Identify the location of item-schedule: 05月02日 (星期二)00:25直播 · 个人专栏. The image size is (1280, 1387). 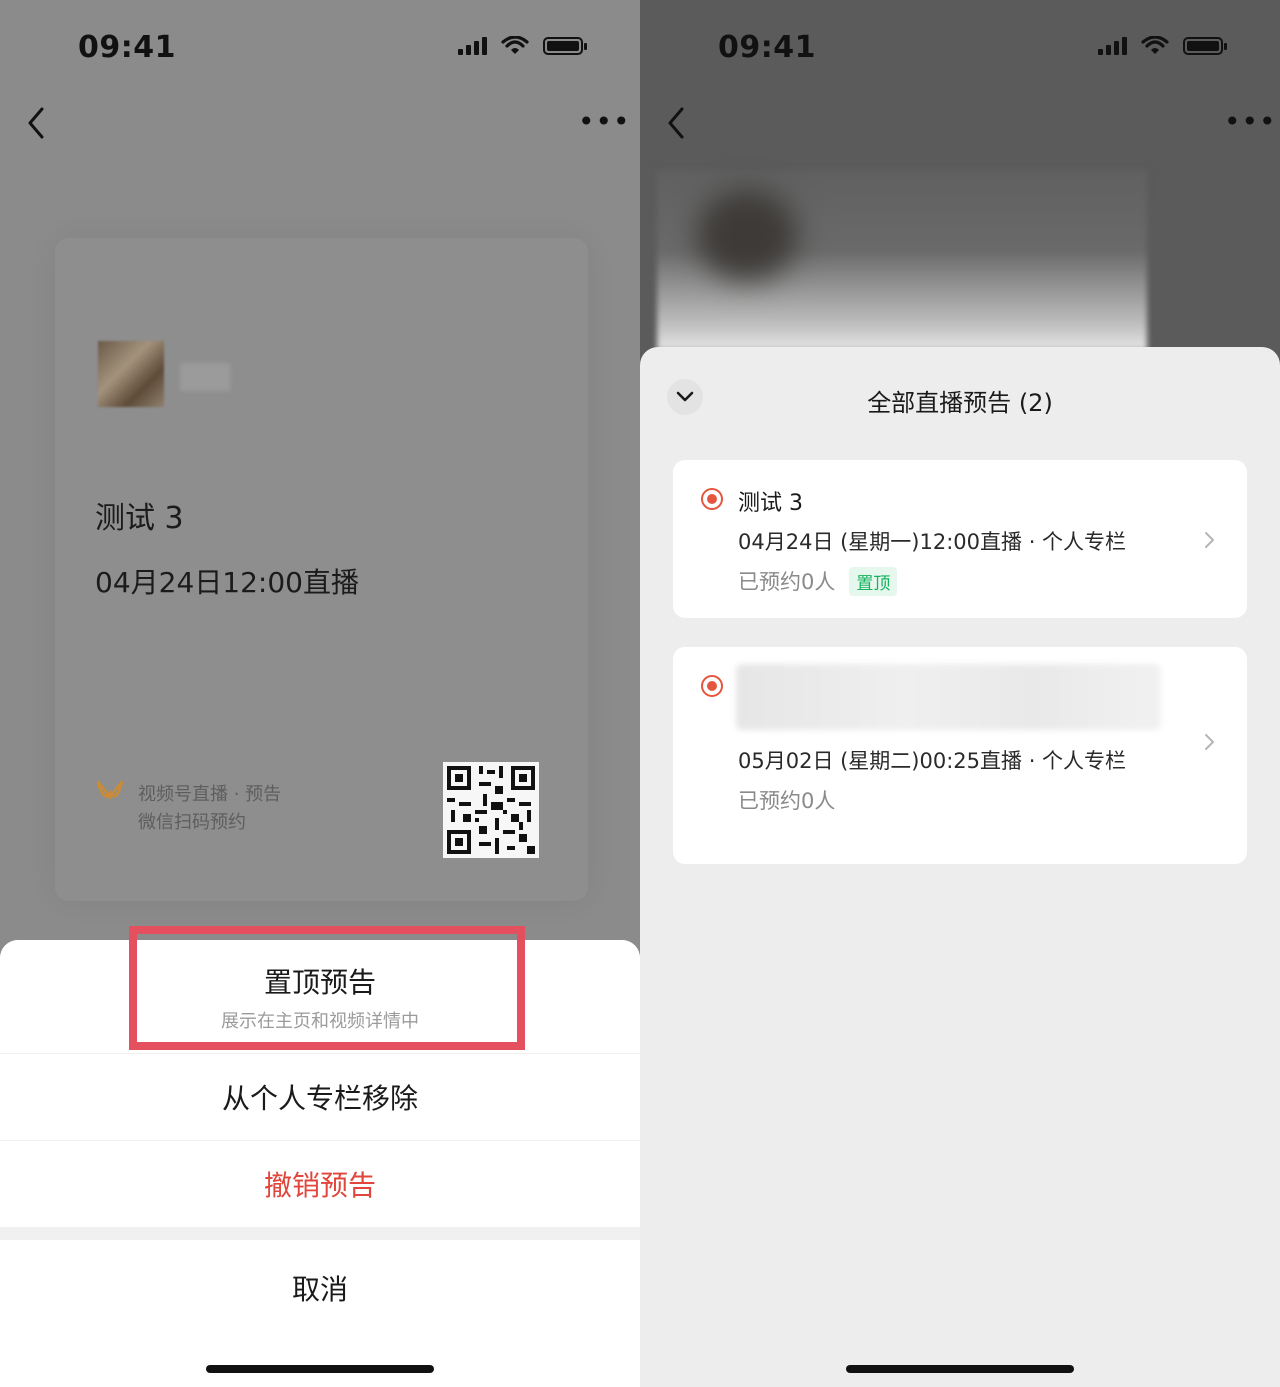
(932, 761).